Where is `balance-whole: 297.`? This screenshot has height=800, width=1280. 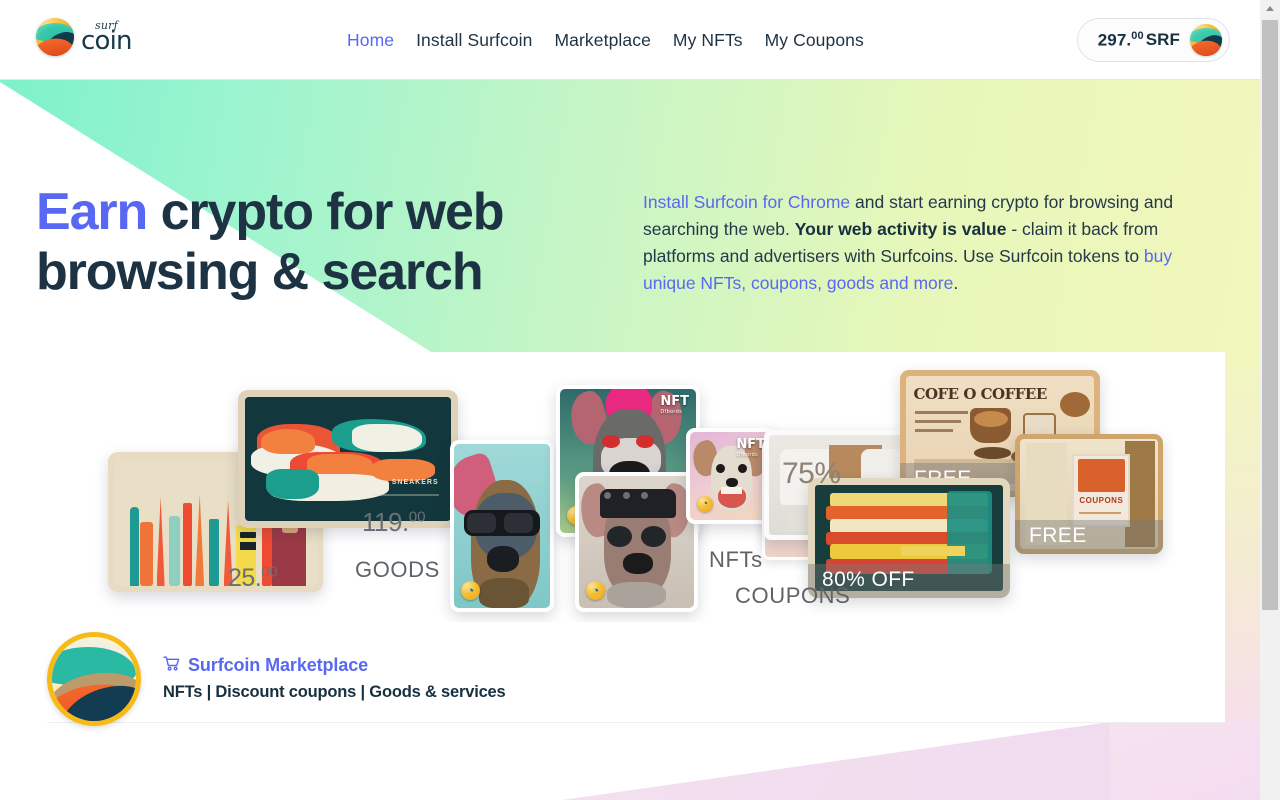
balance-whole: 297. is located at coordinates (1114, 40).